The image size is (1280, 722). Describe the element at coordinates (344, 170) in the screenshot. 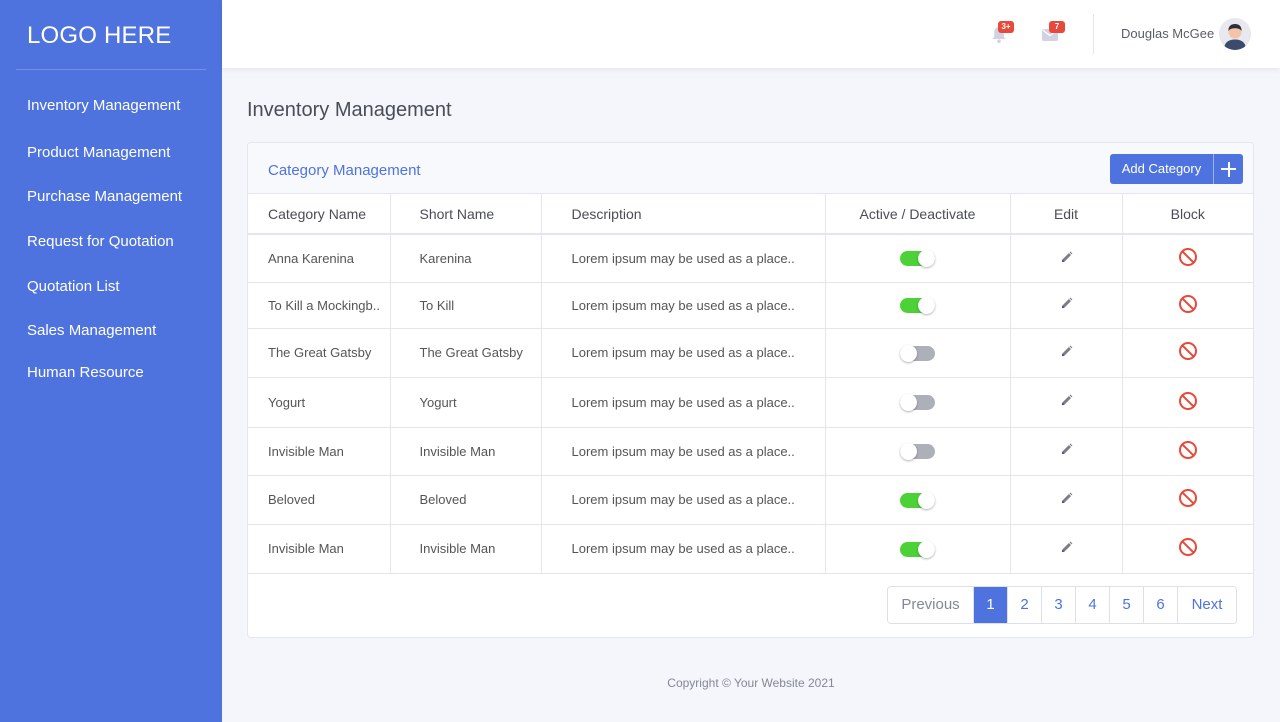

I see `card-title: Category Management` at that location.